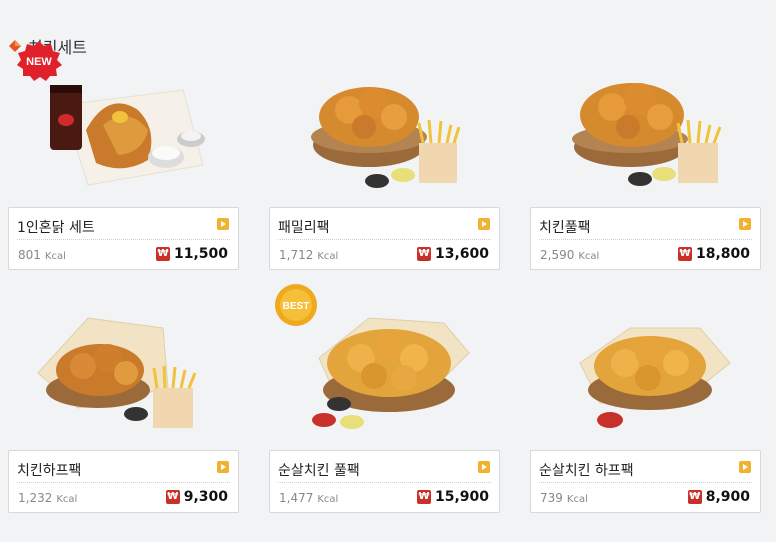  I want to click on product-name: 순살치킨 하프팩, so click(586, 470).